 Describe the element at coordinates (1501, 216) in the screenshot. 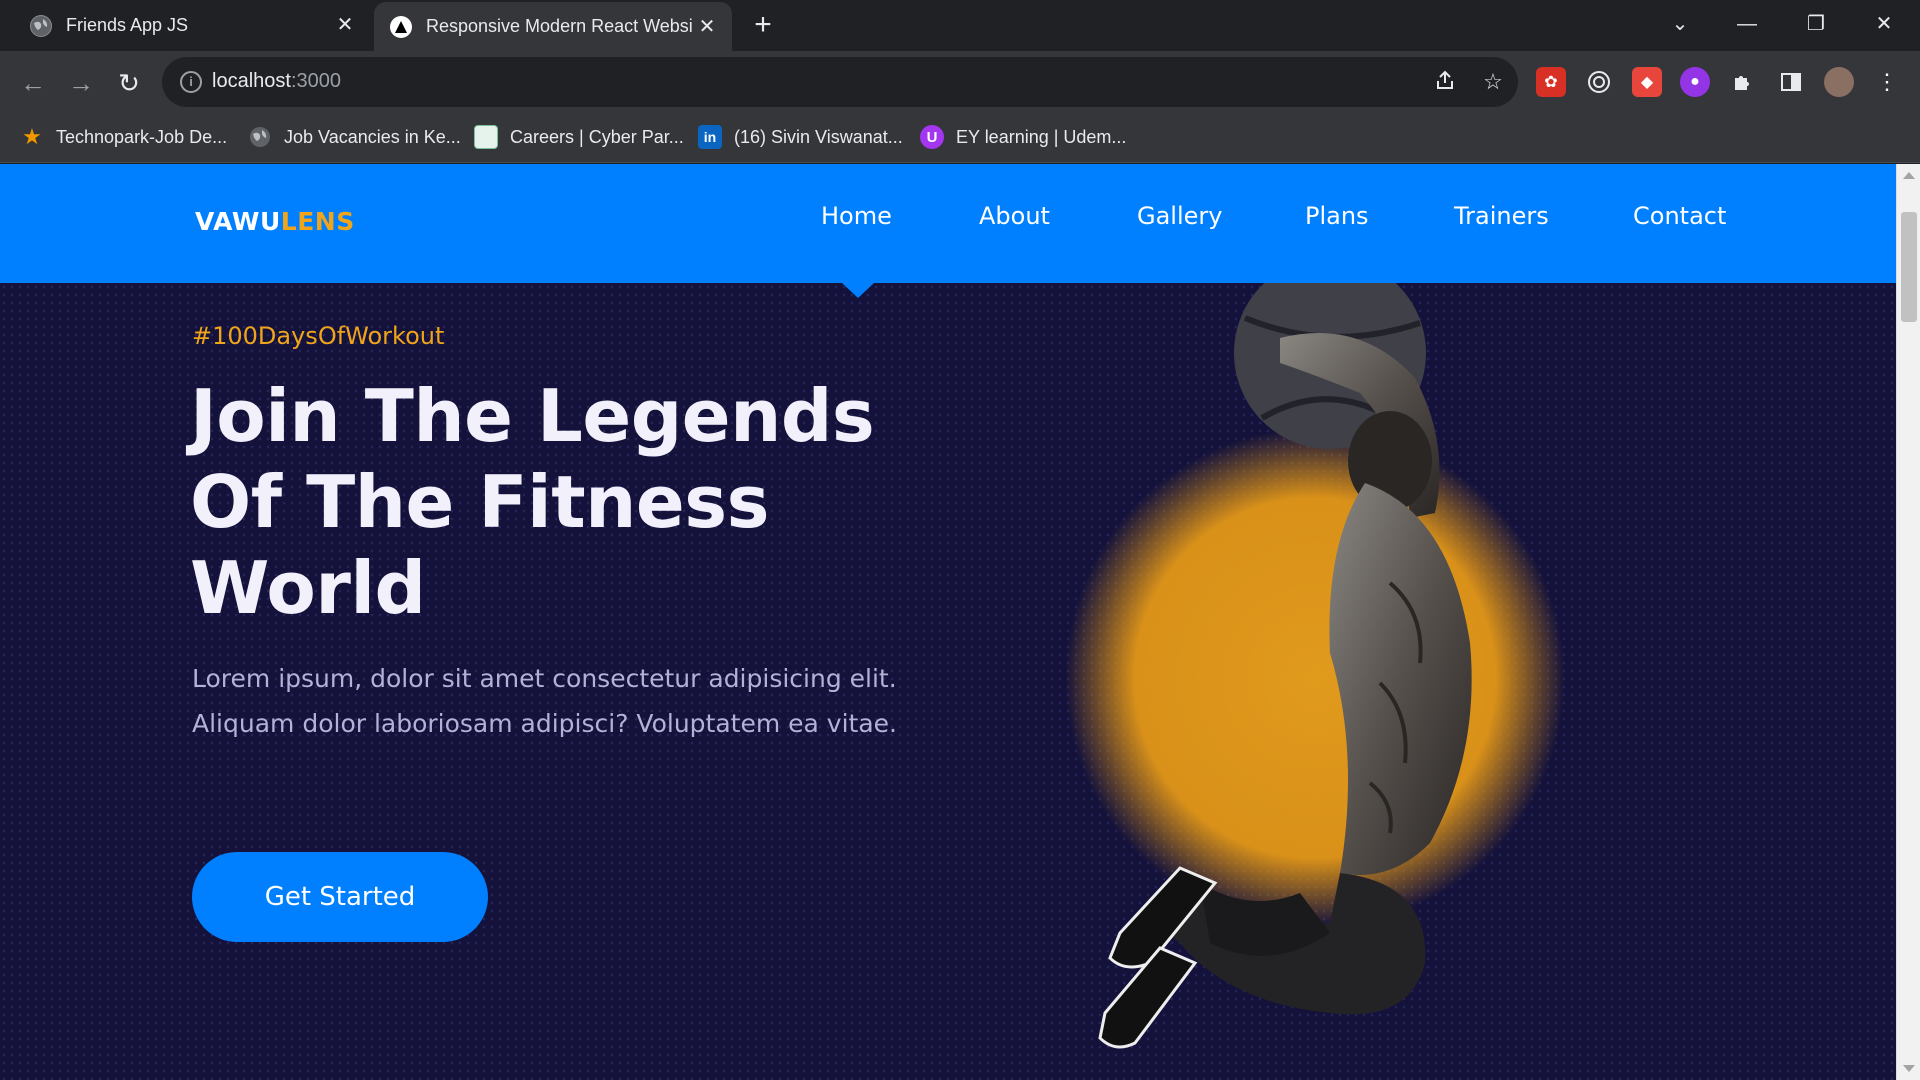

I see `nav-link-trainers: Trainers` at that location.